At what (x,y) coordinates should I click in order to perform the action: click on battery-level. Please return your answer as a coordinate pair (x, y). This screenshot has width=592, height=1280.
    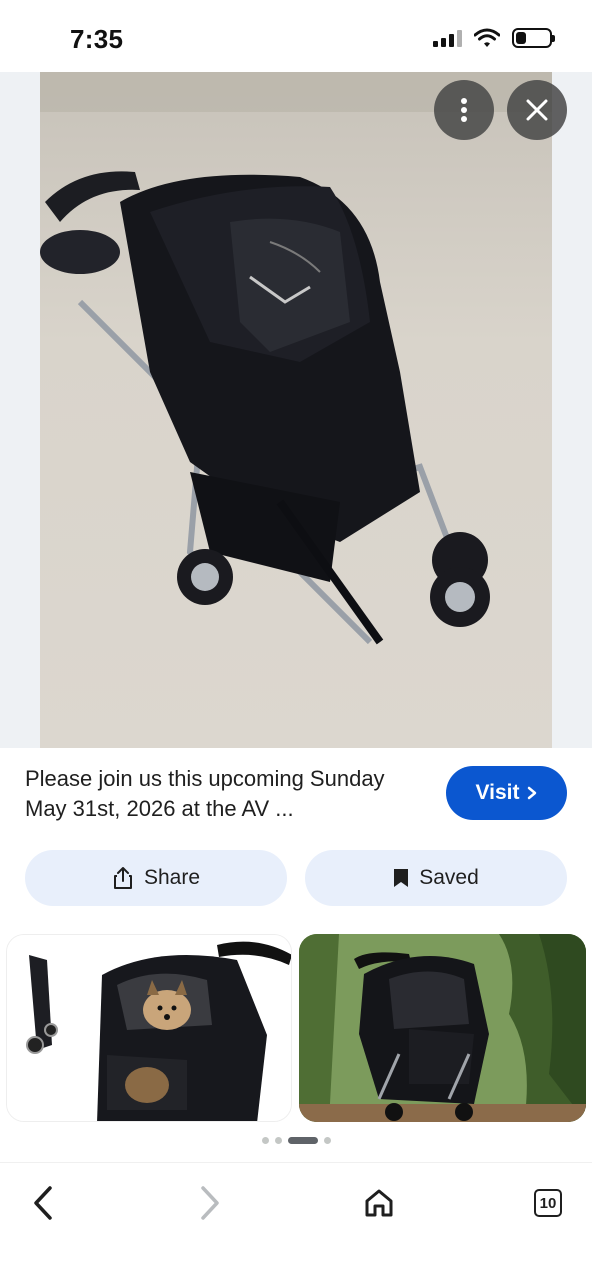
    Looking at the image, I should click on (521, 38).